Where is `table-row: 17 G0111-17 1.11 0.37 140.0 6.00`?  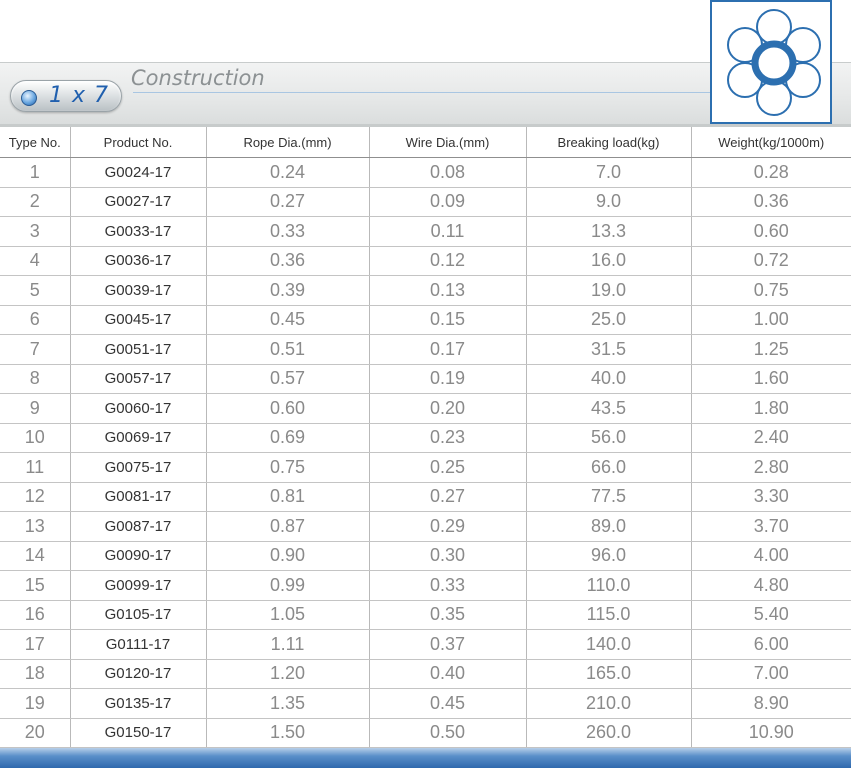 table-row: 17 G0111-17 1.11 0.37 140.0 6.00 is located at coordinates (425, 644).